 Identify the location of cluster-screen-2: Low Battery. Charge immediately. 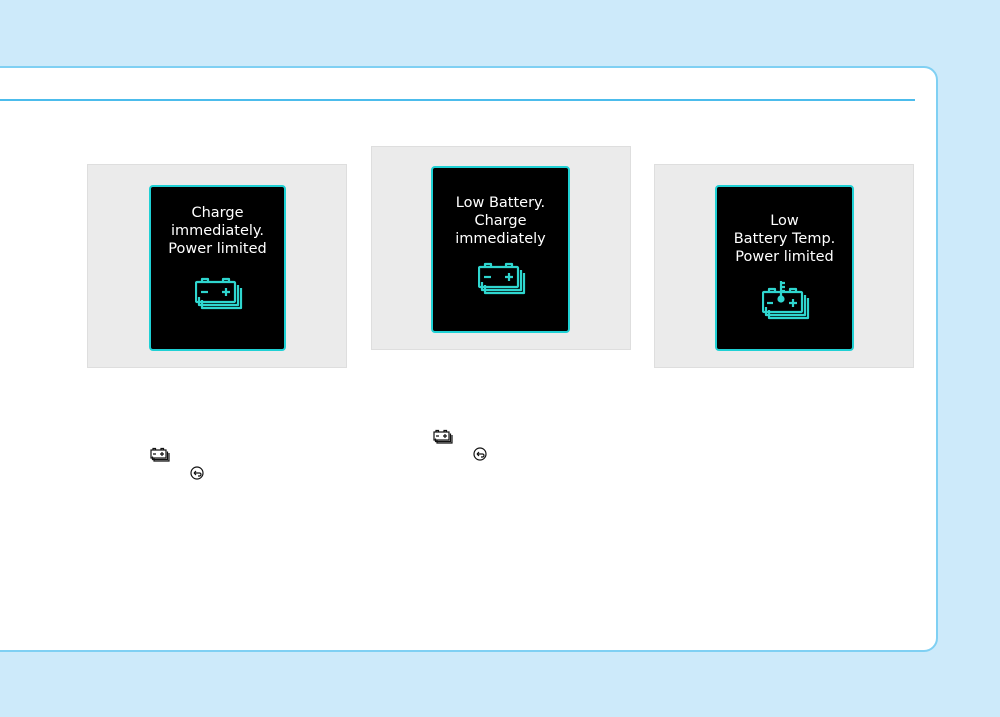
(500, 249).